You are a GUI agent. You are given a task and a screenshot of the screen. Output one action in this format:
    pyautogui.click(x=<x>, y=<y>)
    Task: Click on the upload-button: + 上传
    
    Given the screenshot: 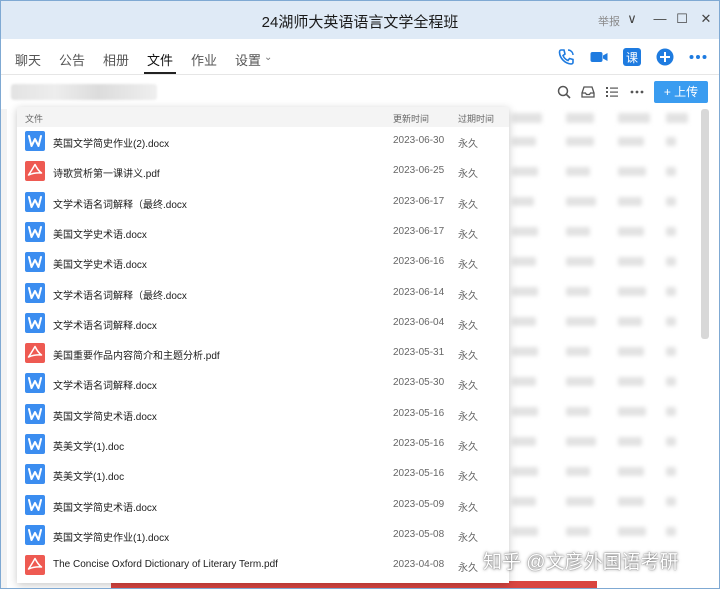 What is the action you would take?
    pyautogui.click(x=681, y=92)
    